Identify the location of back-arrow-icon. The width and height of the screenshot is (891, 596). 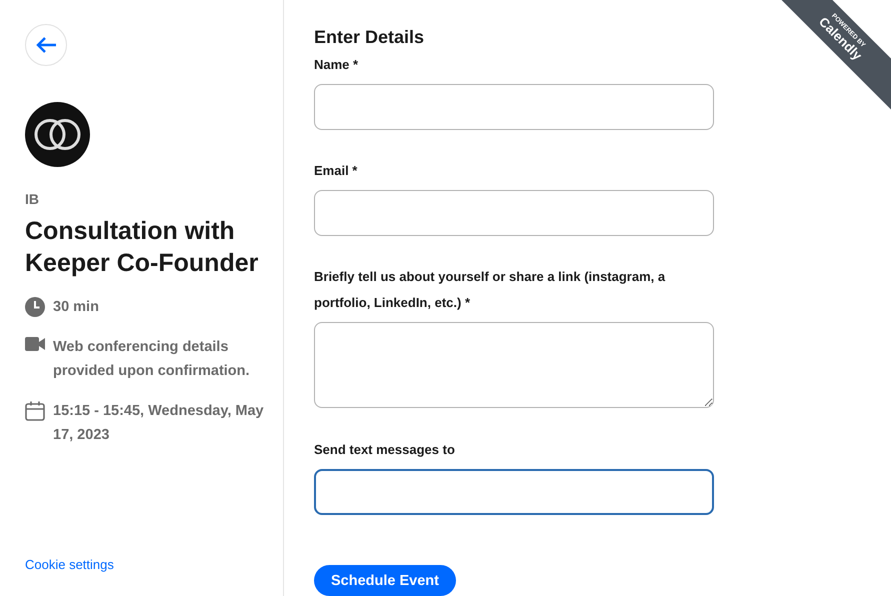
(46, 45).